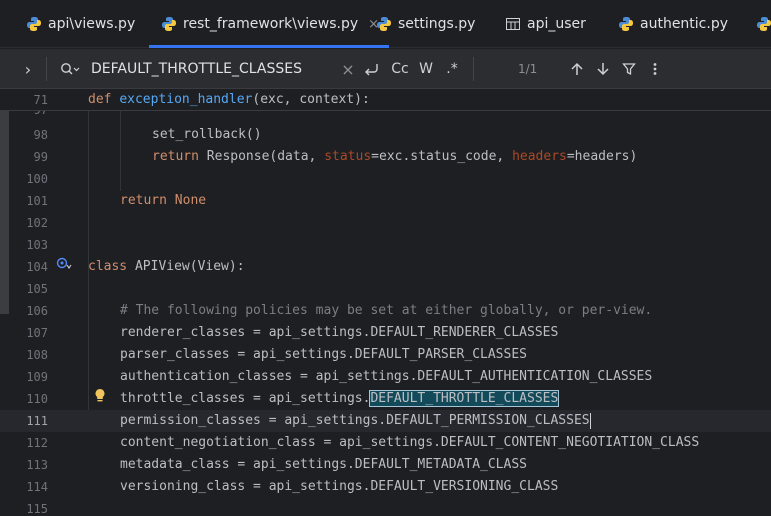  I want to click on code-line: 97, so click(385, 116).